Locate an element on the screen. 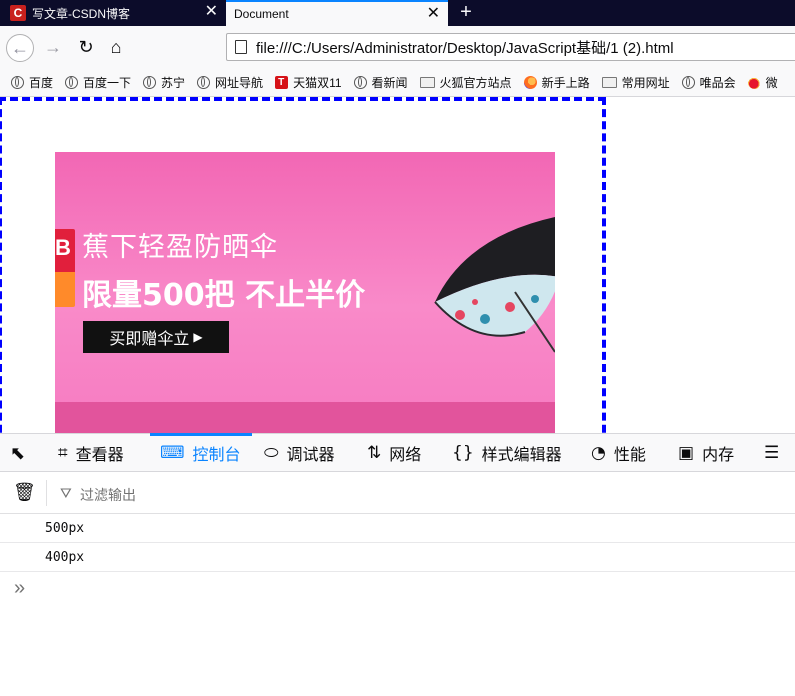 The width and height of the screenshot is (795, 696). home-button: ⌂ is located at coordinates (116, 47).